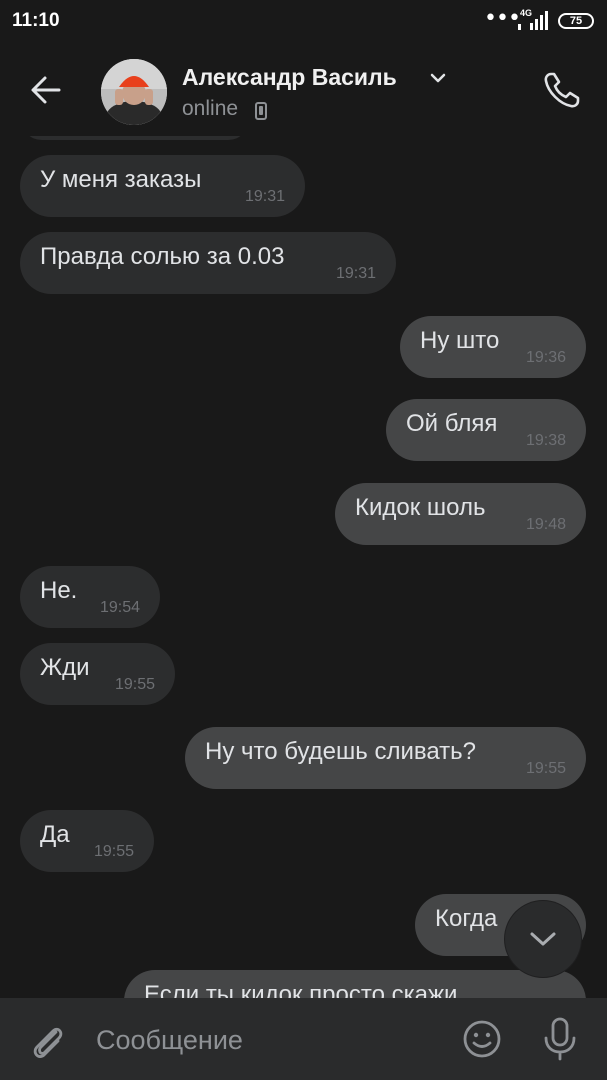 This screenshot has height=1080, width=607. I want to click on message-time: 19:38, so click(545, 440).